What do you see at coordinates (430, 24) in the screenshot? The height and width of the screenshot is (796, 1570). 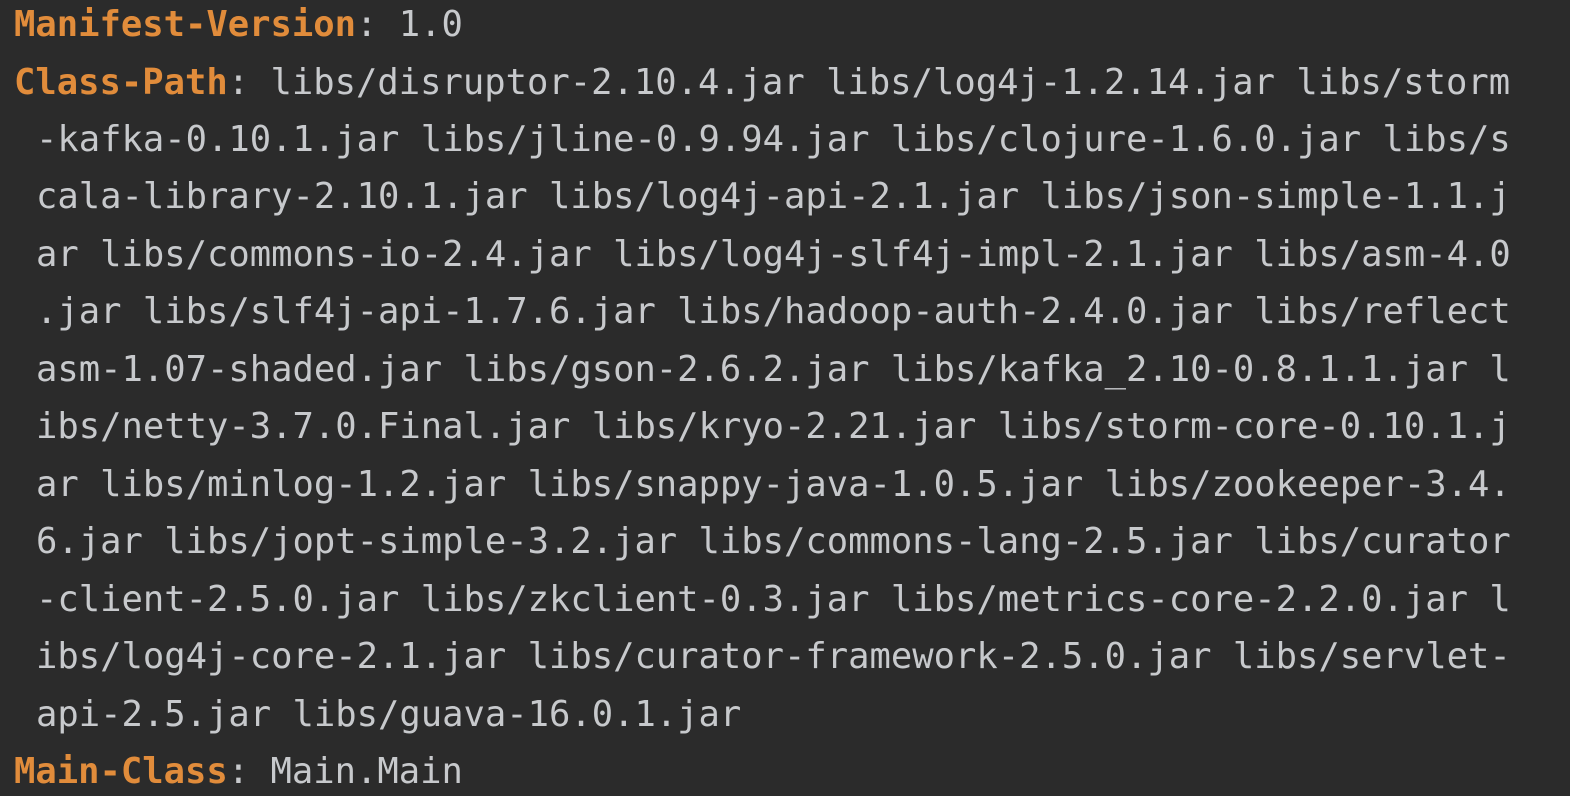 I see `manifest-version-value: 1.0` at bounding box center [430, 24].